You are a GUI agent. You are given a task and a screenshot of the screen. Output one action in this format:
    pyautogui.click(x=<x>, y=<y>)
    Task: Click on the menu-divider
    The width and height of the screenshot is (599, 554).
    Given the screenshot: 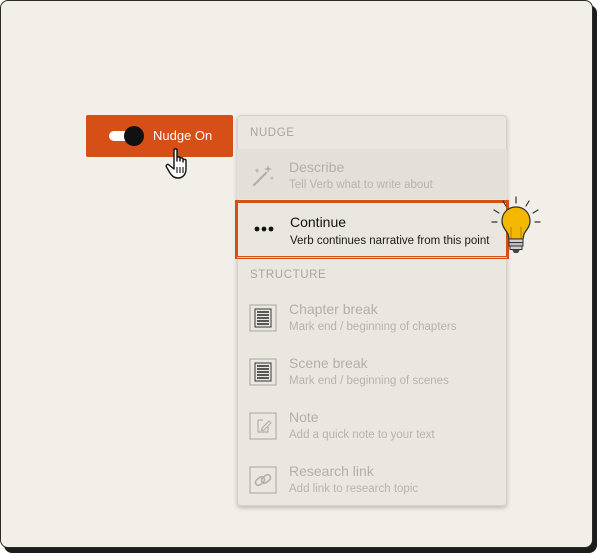 What is the action you would take?
    pyautogui.click(x=372, y=257)
    